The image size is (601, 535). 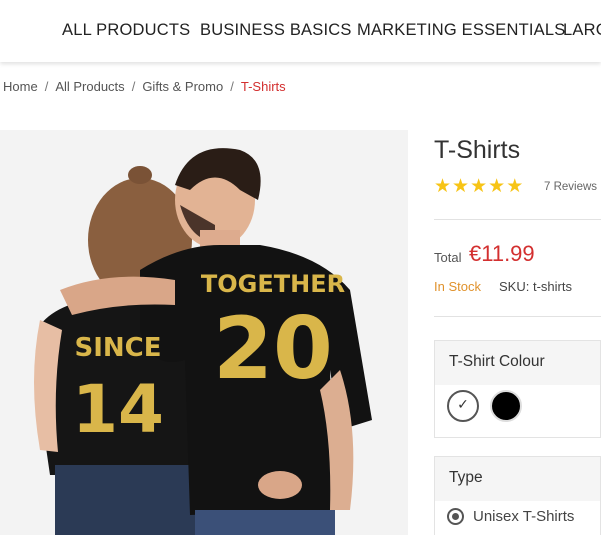 I want to click on shirt-print-together: TOGETHER, so click(x=273, y=284).